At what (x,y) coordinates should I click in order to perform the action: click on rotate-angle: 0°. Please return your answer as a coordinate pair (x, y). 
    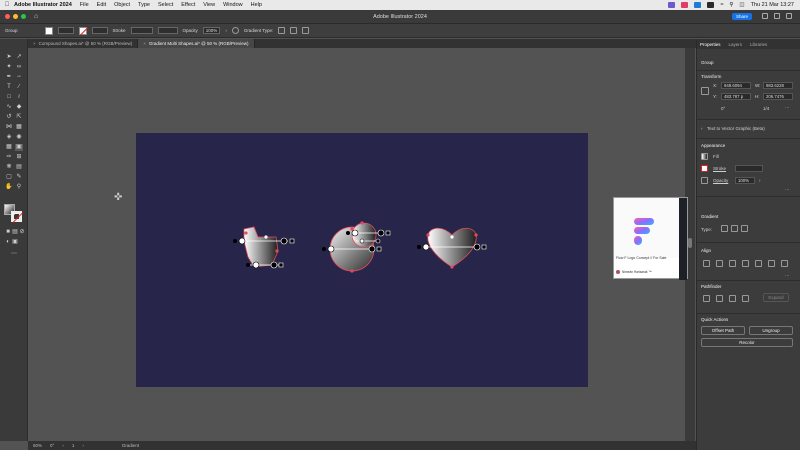
    Looking at the image, I should click on (723, 108).